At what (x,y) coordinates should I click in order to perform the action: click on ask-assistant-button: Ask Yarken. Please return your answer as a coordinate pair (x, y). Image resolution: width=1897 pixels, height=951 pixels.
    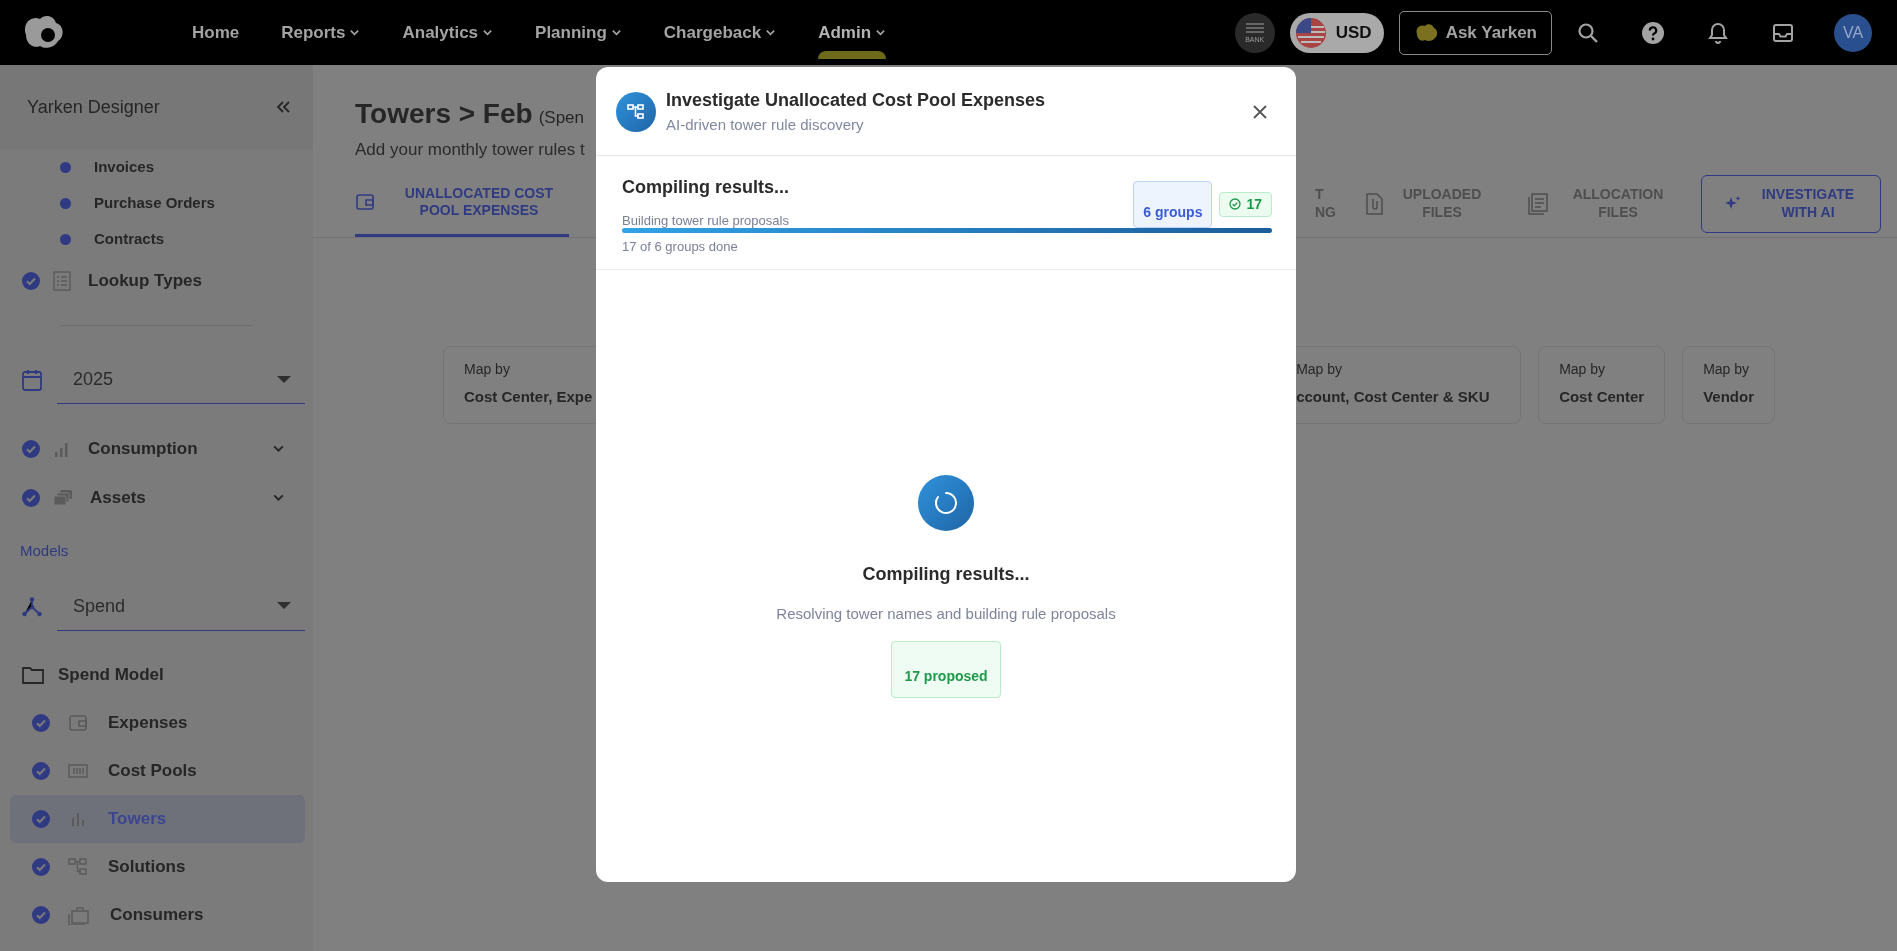
    Looking at the image, I should click on (1475, 32).